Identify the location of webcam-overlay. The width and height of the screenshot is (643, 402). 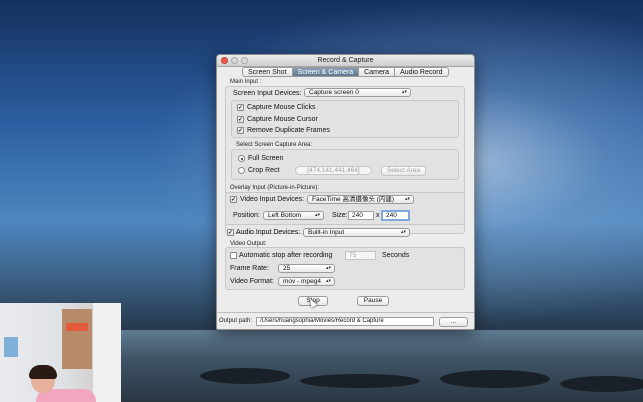
(60, 352).